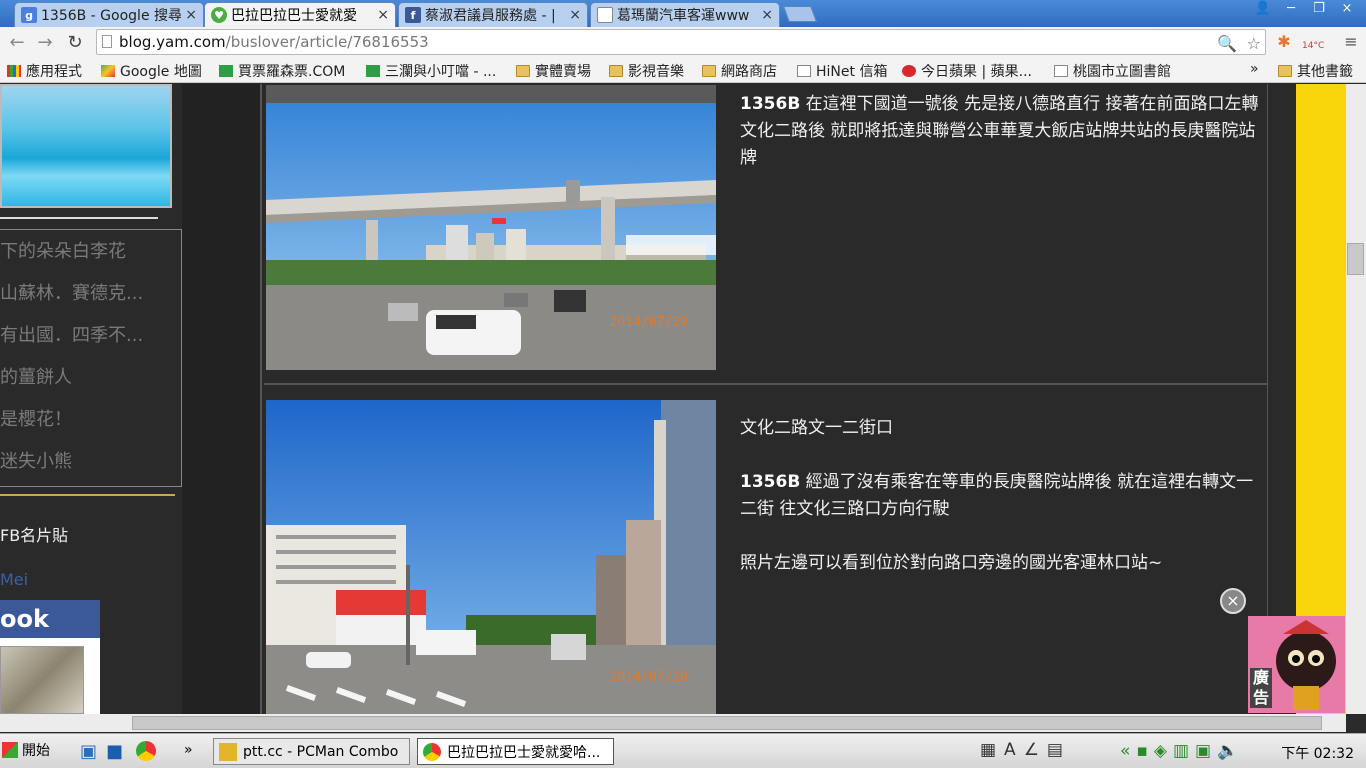 This screenshot has width=1366, height=768. What do you see at coordinates (1122, 72) in the screenshot?
I see `bookmark-label: 桃園市立圖書館` at bounding box center [1122, 72].